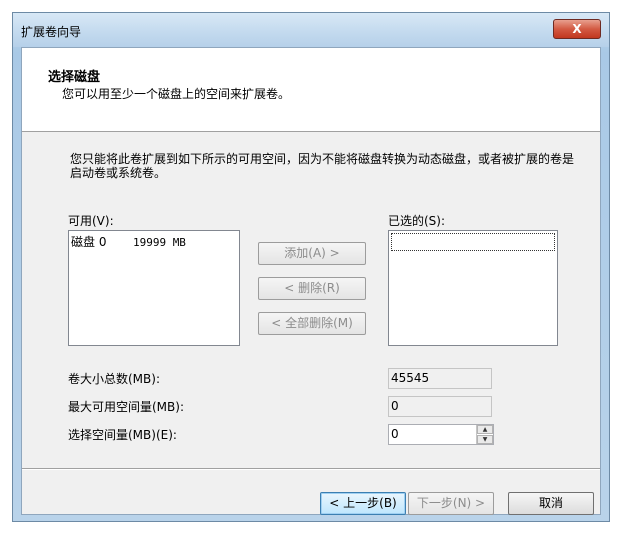  What do you see at coordinates (312, 288) in the screenshot?
I see `remove-button: < 删除(R)` at bounding box center [312, 288].